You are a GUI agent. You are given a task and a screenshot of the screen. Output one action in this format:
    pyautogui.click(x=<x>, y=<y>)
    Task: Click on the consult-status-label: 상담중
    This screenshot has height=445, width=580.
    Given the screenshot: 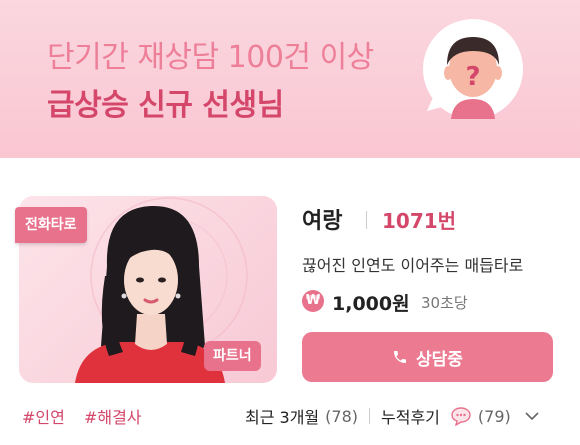 What is the action you would take?
    pyautogui.click(x=439, y=359)
    